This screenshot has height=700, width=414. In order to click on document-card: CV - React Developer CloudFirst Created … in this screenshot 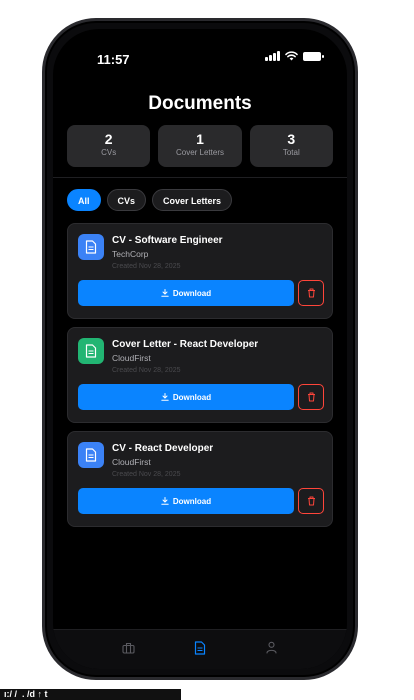, I will do `click(200, 479)`.